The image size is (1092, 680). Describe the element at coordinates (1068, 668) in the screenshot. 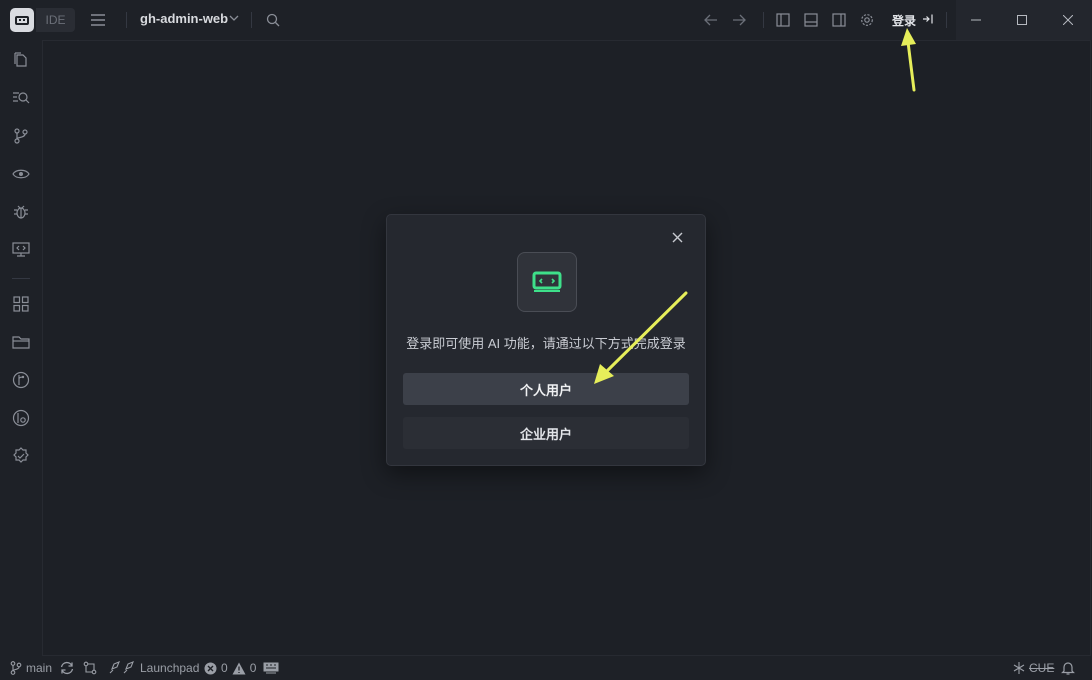

I see `bell-notification-icon` at that location.